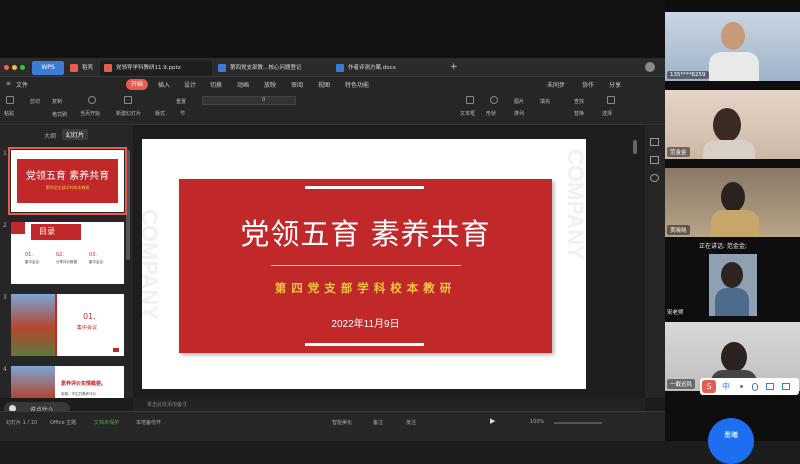 This screenshot has width=800, height=464. What do you see at coordinates (90, 113) in the screenshot?
I see `play-from-current-button: 当页开始` at bounding box center [90, 113].